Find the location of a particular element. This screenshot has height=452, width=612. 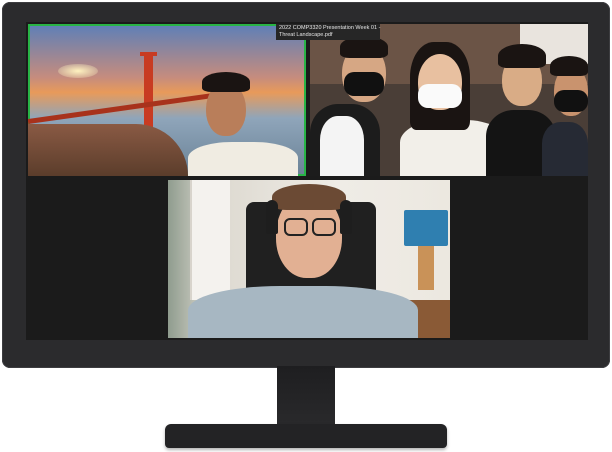

door is located at coordinates (210, 240).